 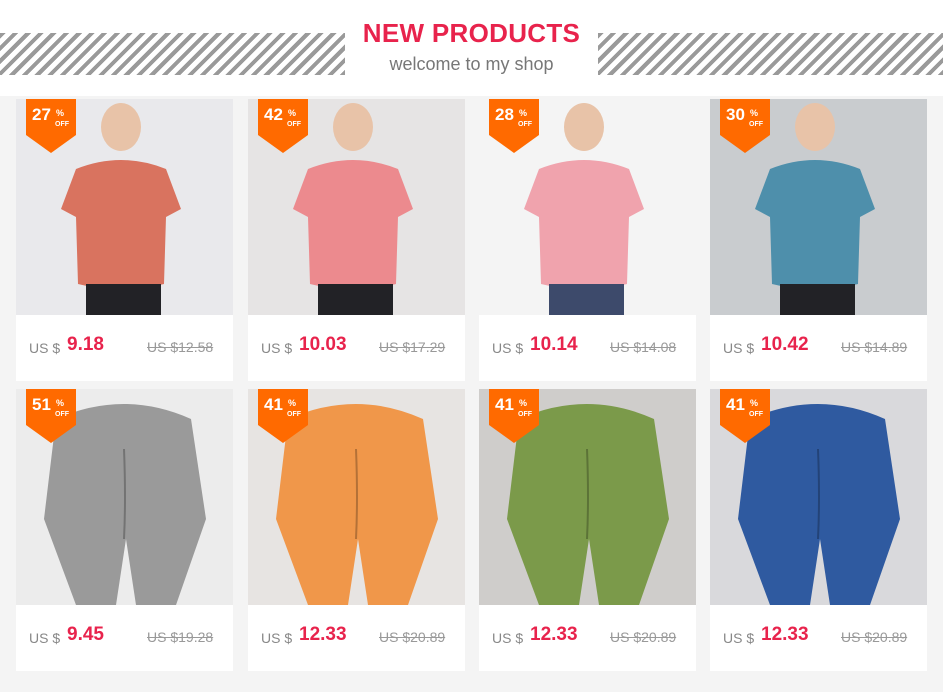 What do you see at coordinates (471, 64) in the screenshot?
I see `section-subtitle: welcome to my shop` at bounding box center [471, 64].